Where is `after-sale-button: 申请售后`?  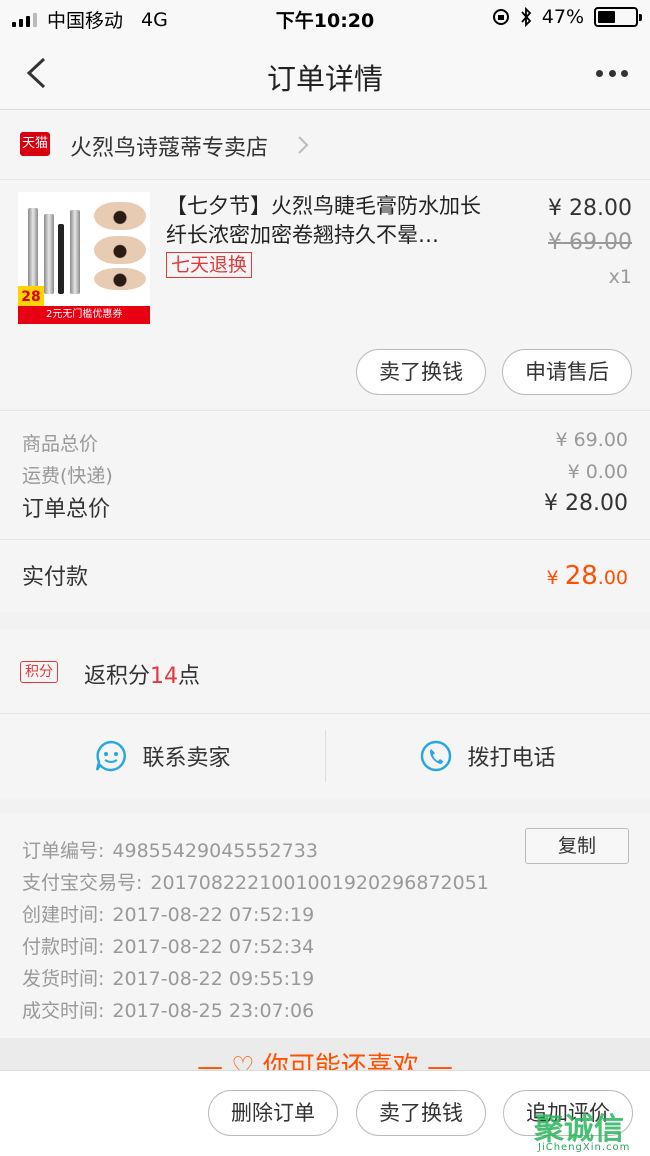
after-sale-button: 申请售后 is located at coordinates (567, 372).